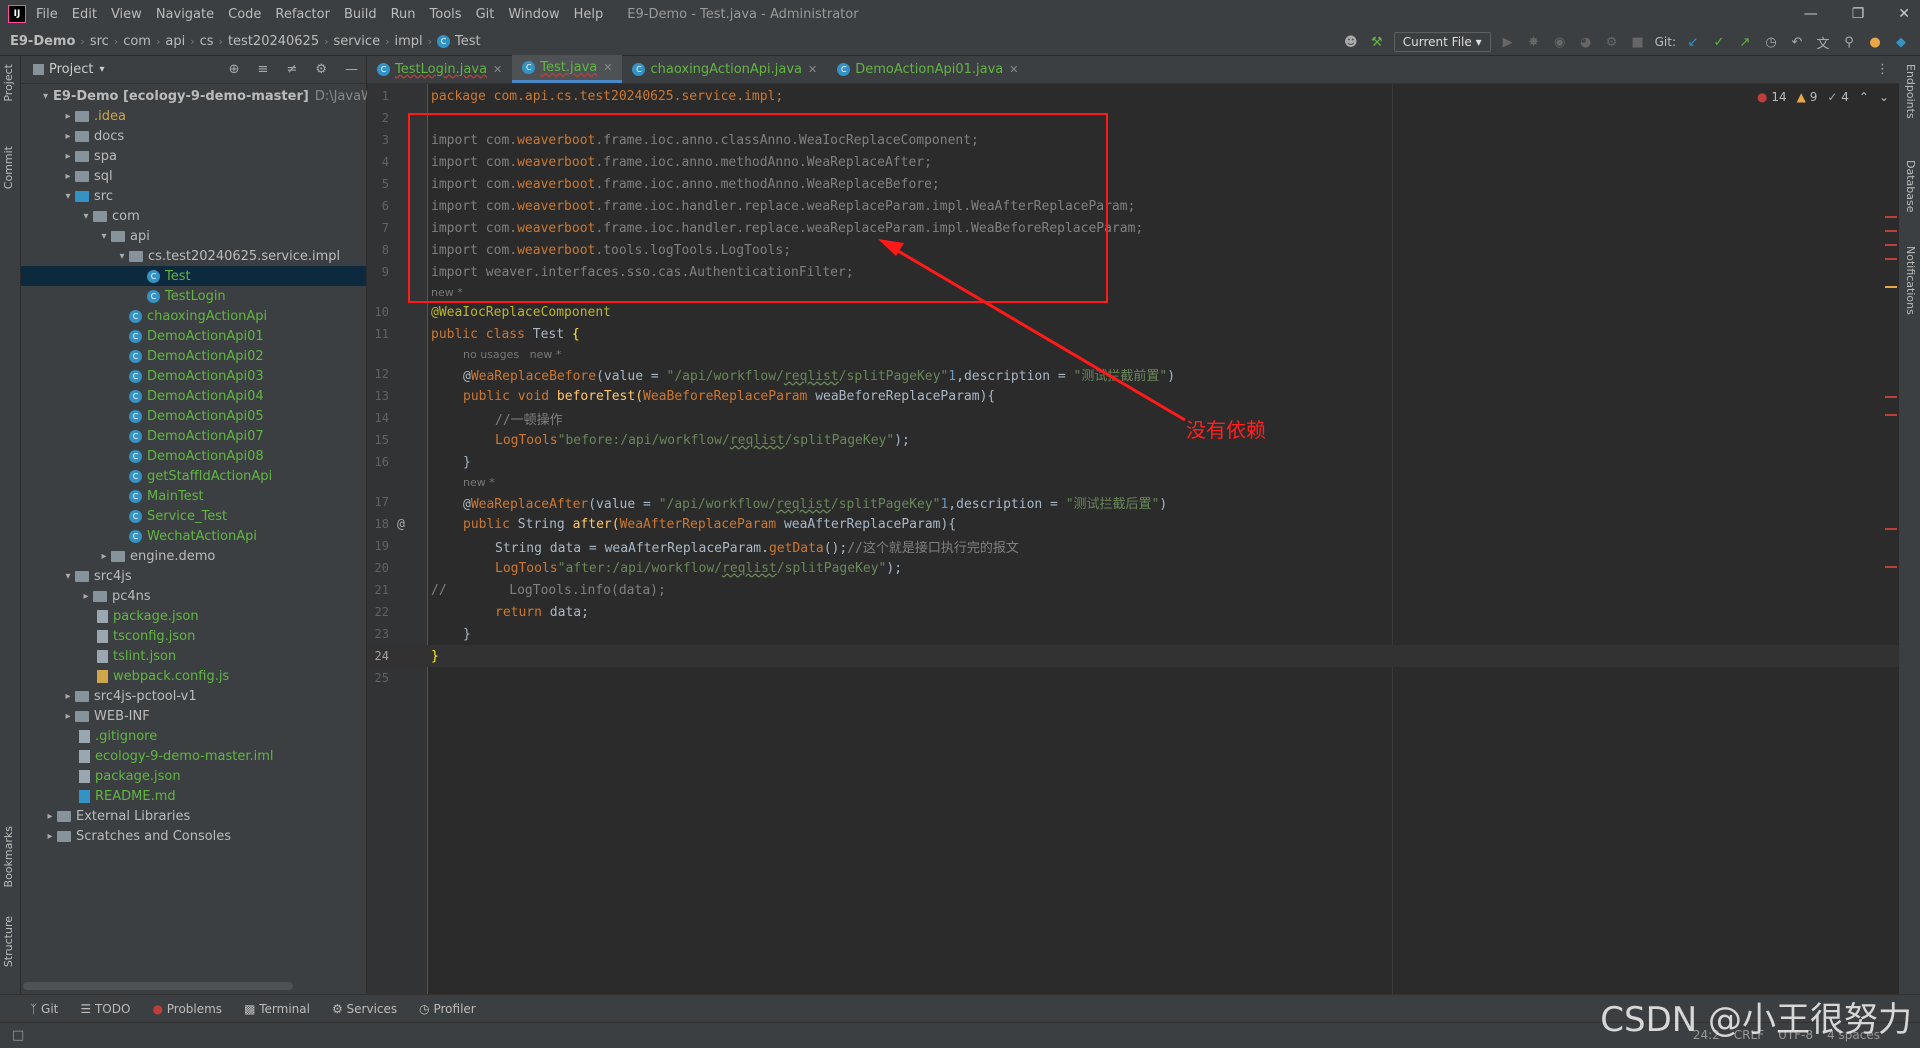  What do you see at coordinates (284, 1008) in the screenshot?
I see `terminal-tool-label: Terminal` at bounding box center [284, 1008].